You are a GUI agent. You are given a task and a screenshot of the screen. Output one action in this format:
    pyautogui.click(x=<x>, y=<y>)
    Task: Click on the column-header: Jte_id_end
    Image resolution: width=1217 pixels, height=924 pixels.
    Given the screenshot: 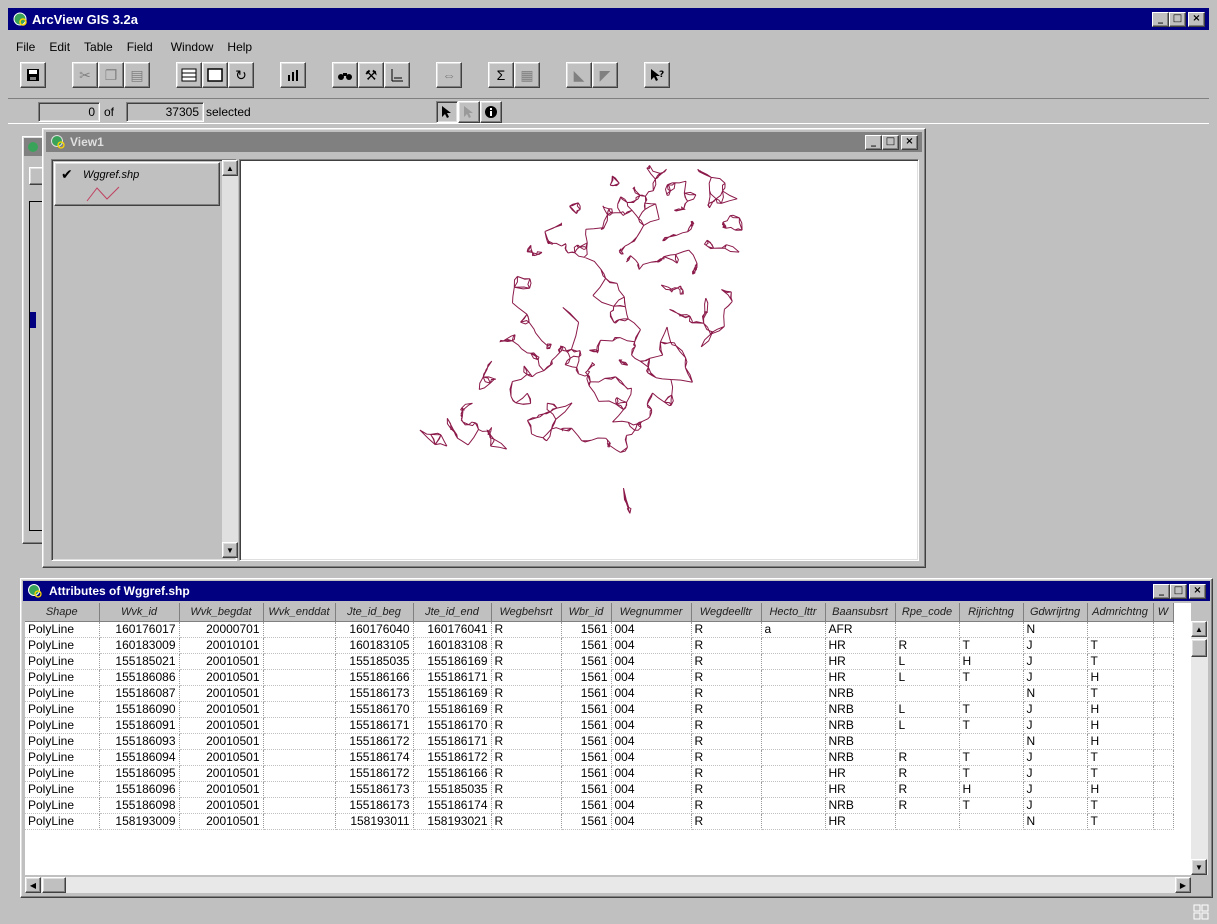 What is the action you would take?
    pyautogui.click(x=452, y=612)
    